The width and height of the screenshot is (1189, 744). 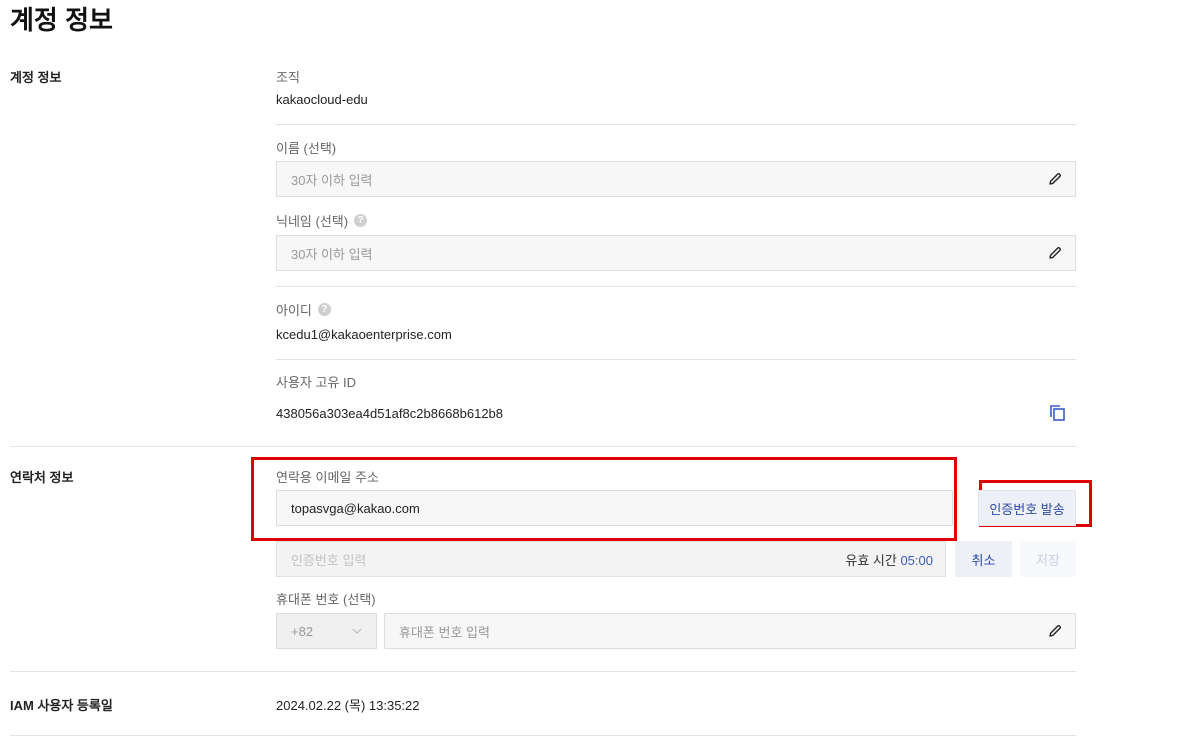 I want to click on country-code-value: +82, so click(x=302, y=631).